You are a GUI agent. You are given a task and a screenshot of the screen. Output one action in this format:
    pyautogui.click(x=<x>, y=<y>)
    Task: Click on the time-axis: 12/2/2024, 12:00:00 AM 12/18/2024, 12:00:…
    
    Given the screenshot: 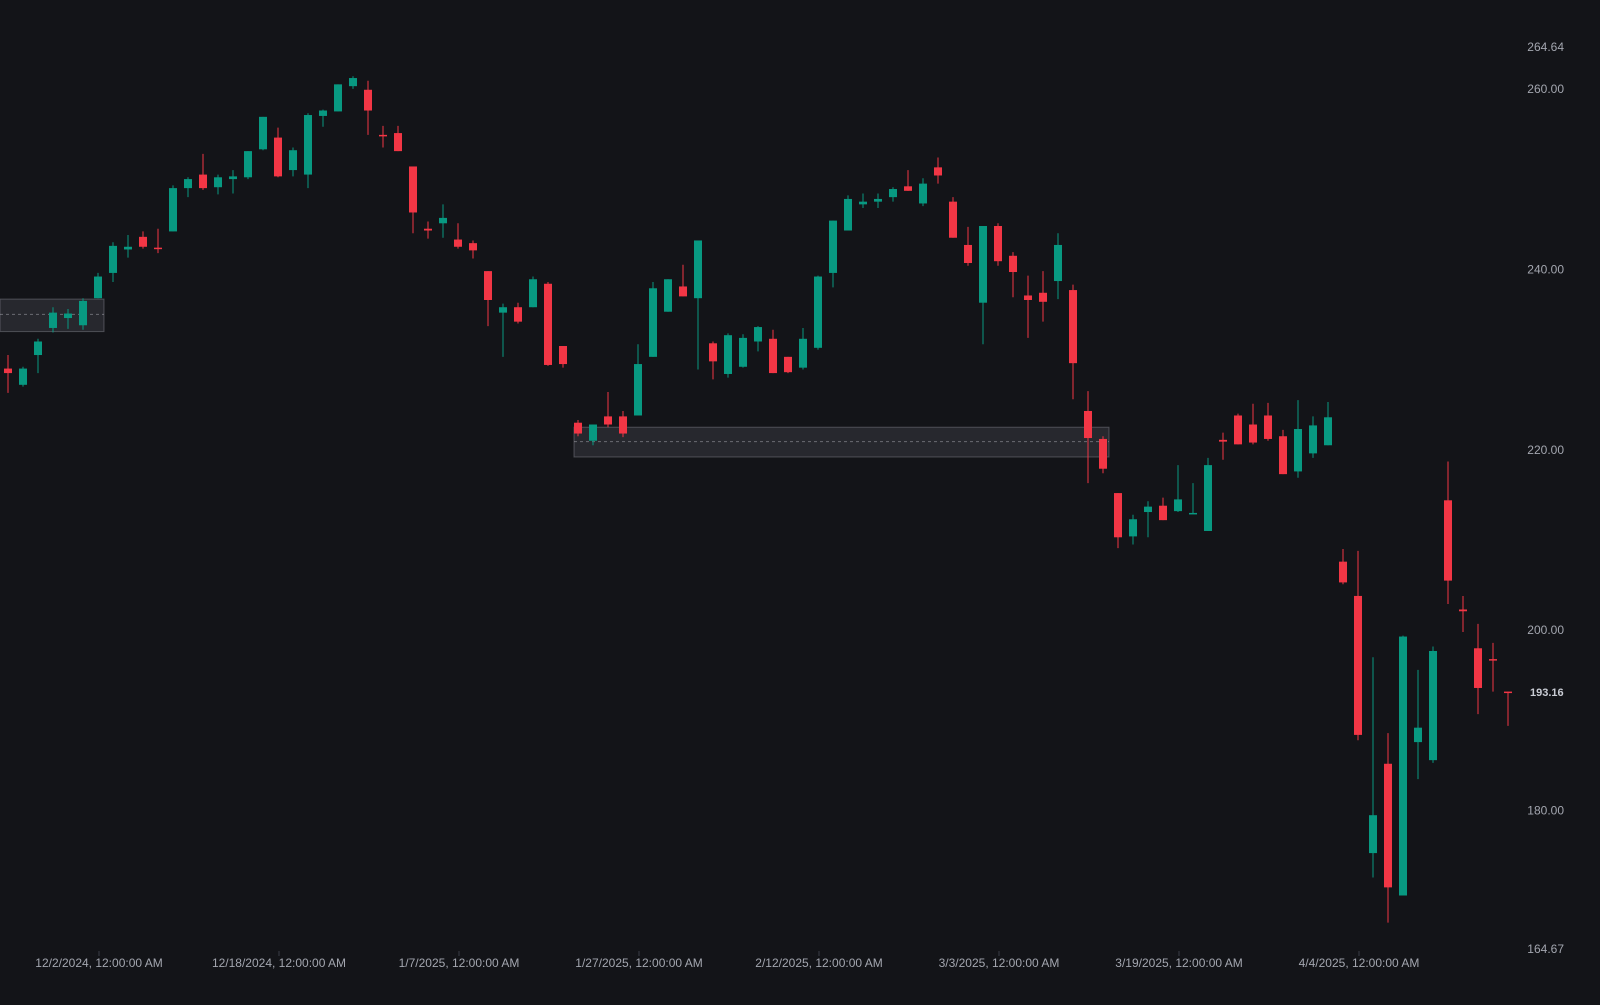 What is the action you would take?
    pyautogui.click(x=727, y=960)
    